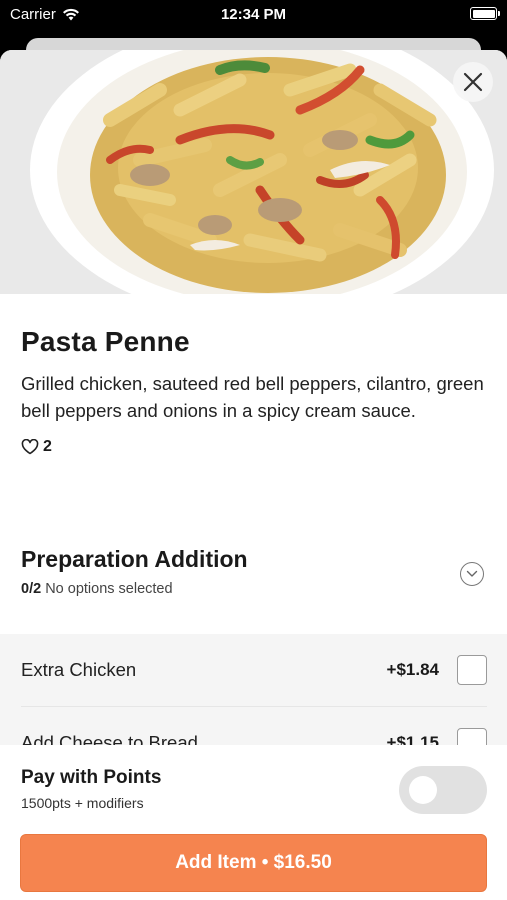 The image size is (507, 900). Describe the element at coordinates (472, 574) in the screenshot. I see `chevron-down-icon` at that location.